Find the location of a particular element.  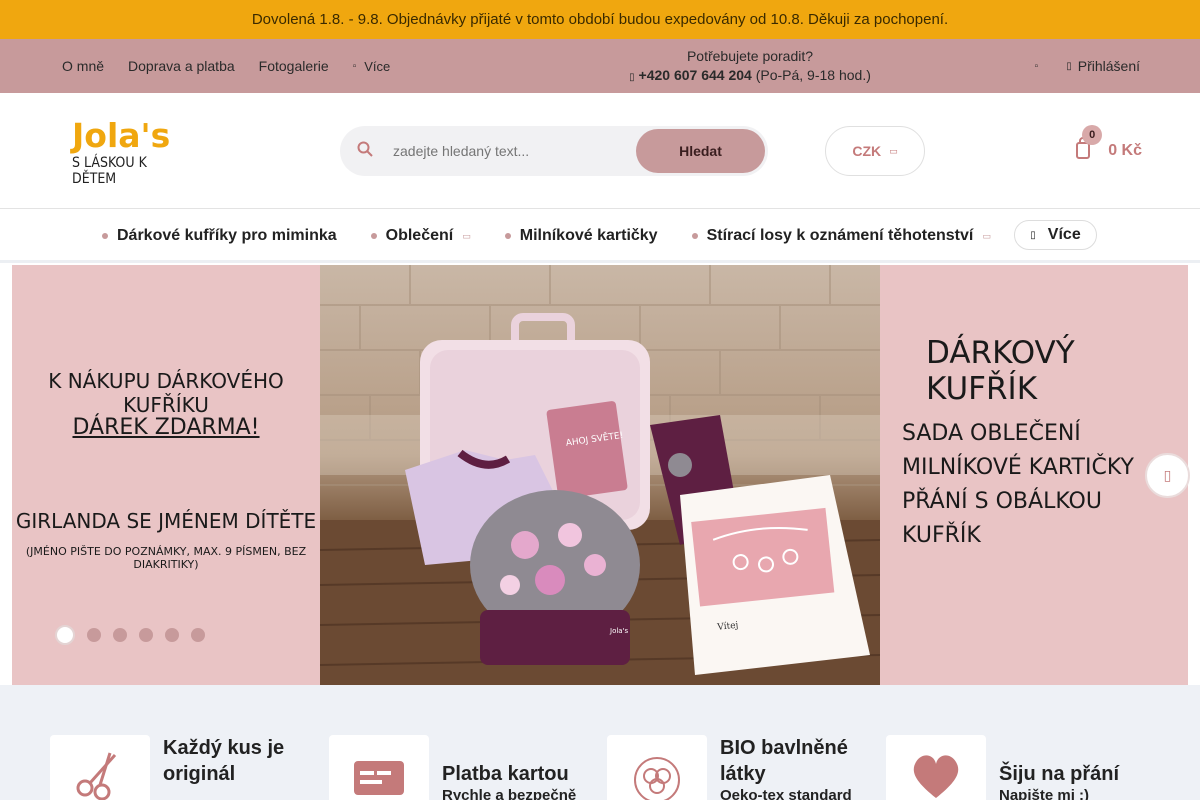

banner-promo-line1: K NÁKUPU DÁRKOVÉHO KUFŘÍKU is located at coordinates (166, 393).